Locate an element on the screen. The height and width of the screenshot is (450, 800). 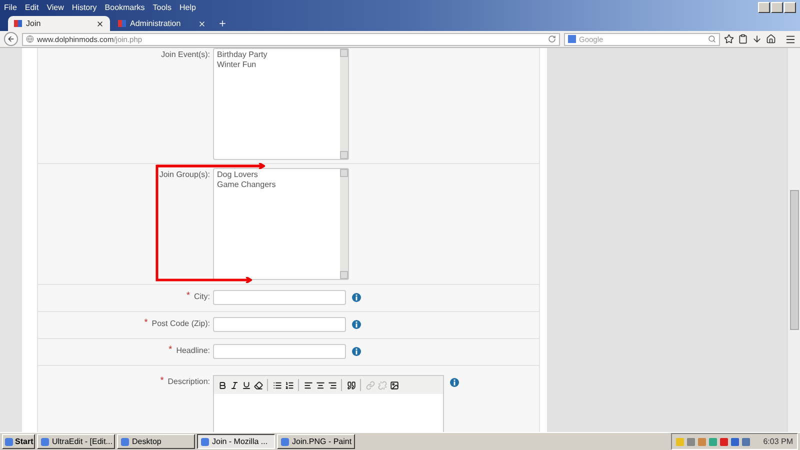
field-label: Description: is located at coordinates (189, 381).